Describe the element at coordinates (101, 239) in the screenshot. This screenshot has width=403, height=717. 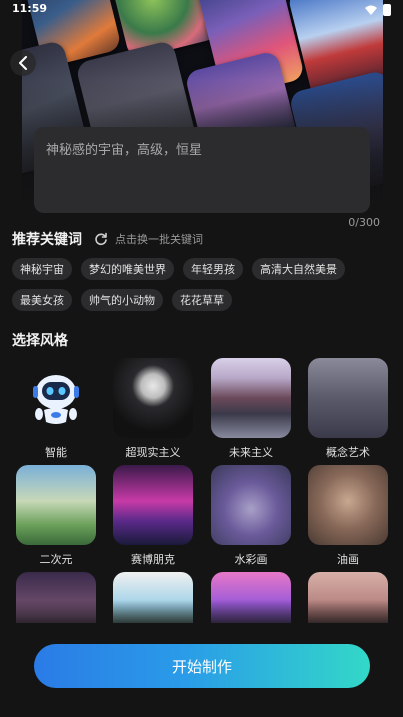
I see `refresh-icon` at that location.